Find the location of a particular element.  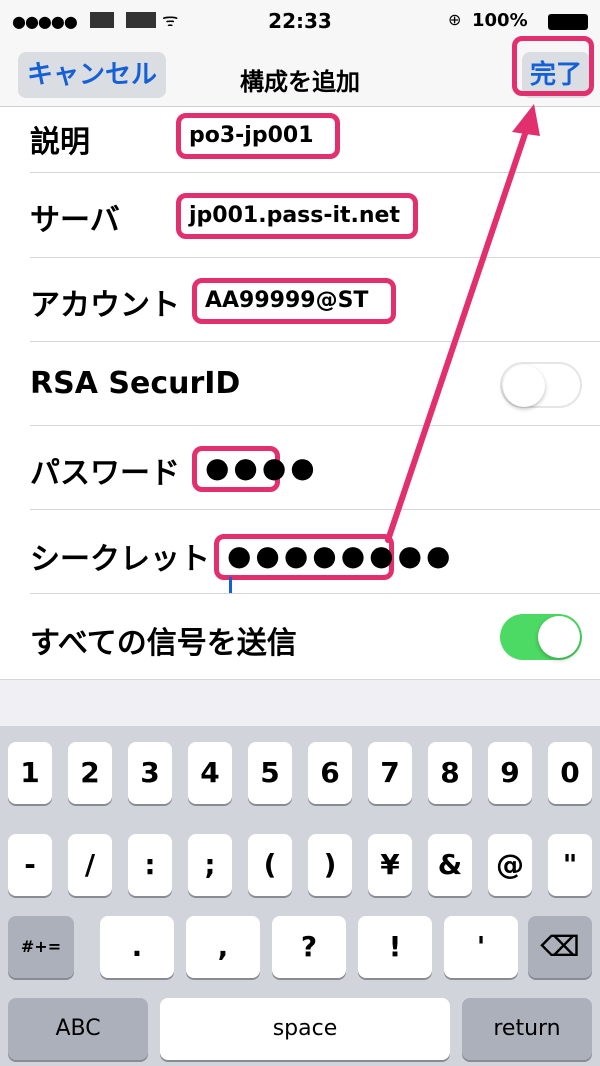

server-label: サーバ is located at coordinates (75, 220).